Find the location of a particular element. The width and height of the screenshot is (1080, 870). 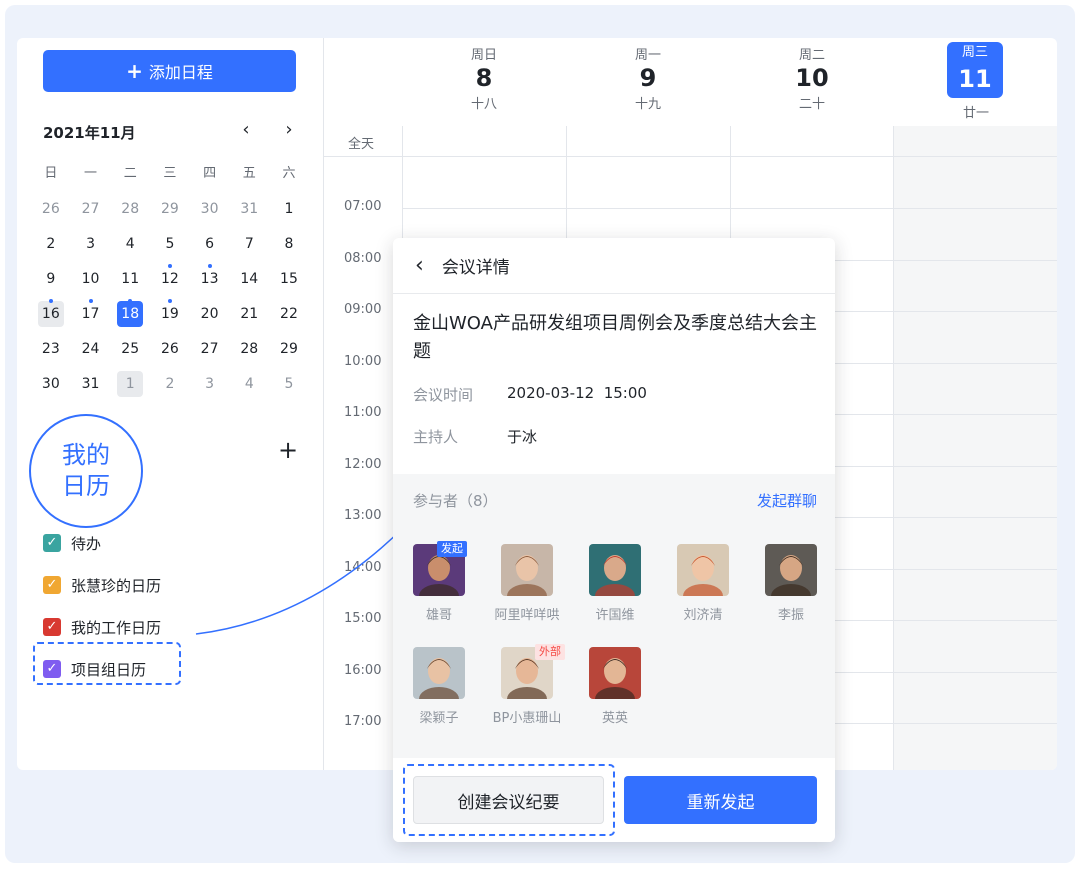

day-number: 9 is located at coordinates (51, 278).